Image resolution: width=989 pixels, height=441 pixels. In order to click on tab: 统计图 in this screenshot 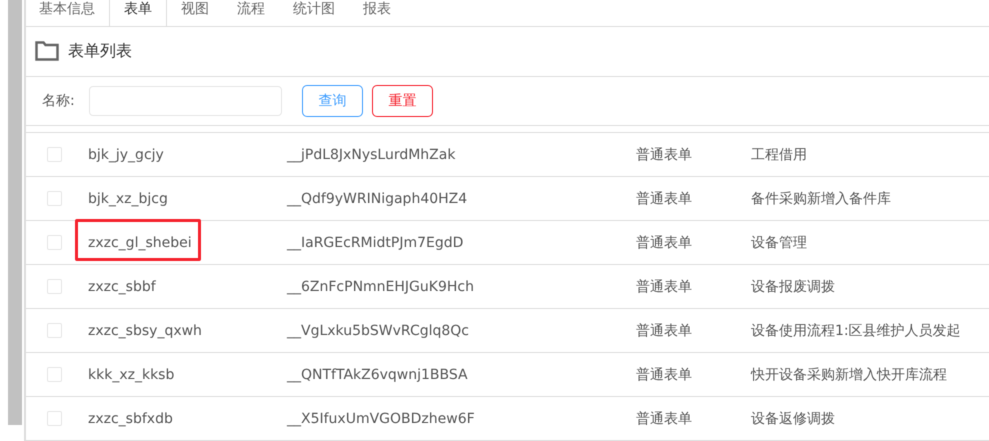, I will do `click(314, 13)`.